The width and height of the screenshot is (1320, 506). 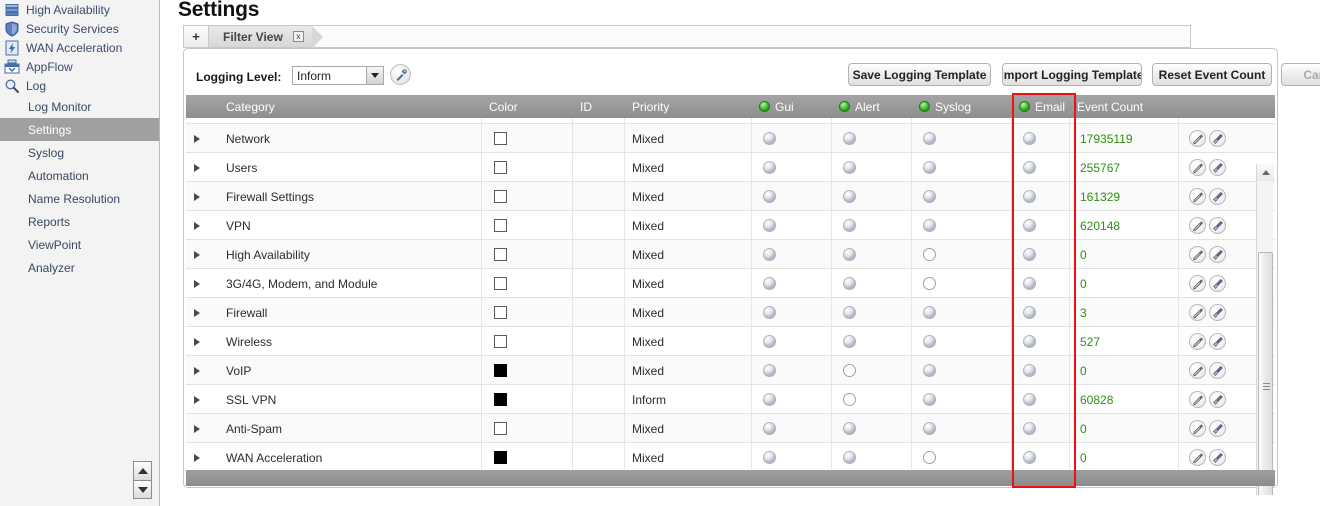 What do you see at coordinates (605, 106) in the screenshot?
I see `column-header-id: ID` at bounding box center [605, 106].